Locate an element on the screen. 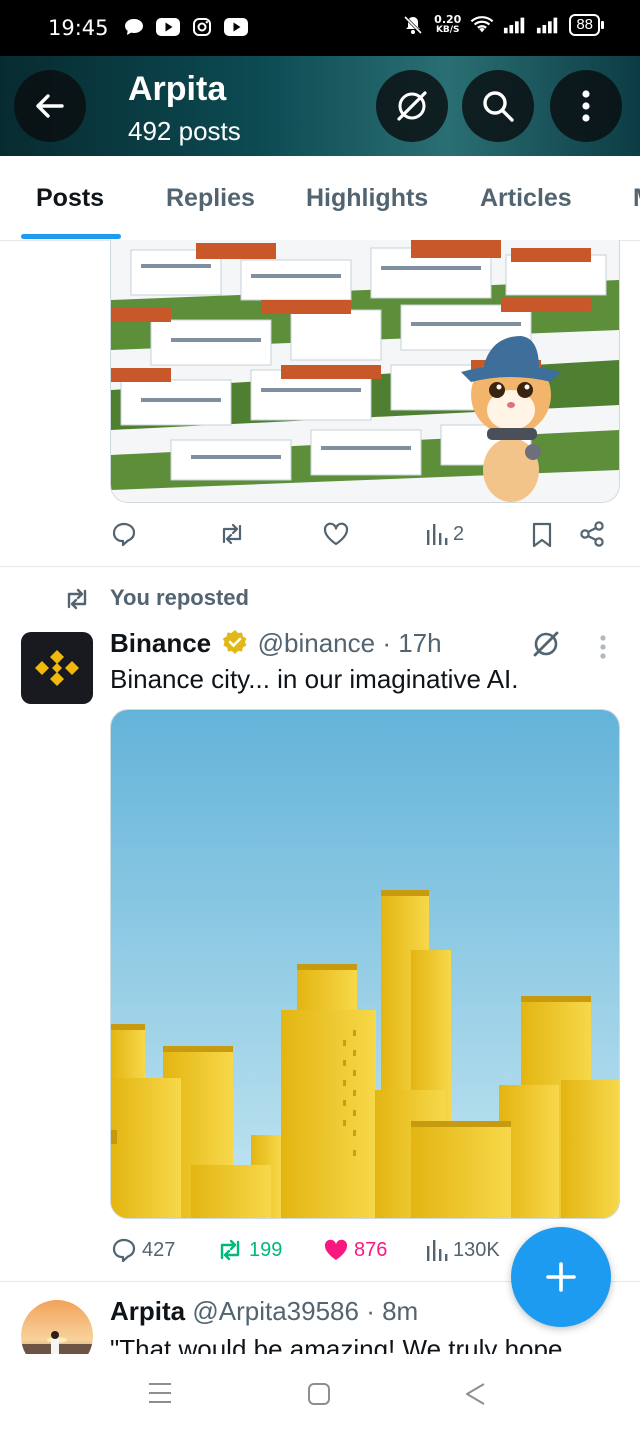 The height and width of the screenshot is (1433, 640). post-time: · 17h is located at coordinates (411, 643).